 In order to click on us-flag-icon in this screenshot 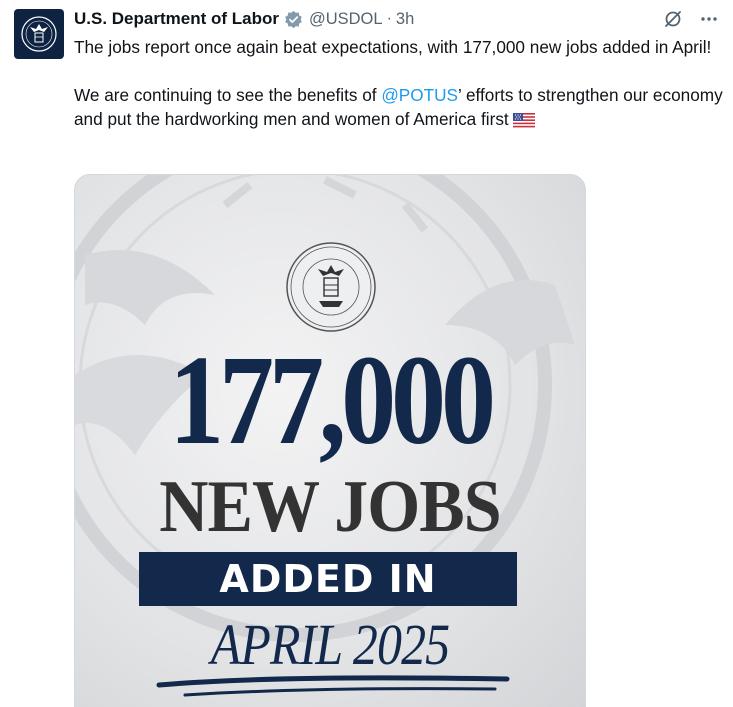, I will do `click(523, 122)`.